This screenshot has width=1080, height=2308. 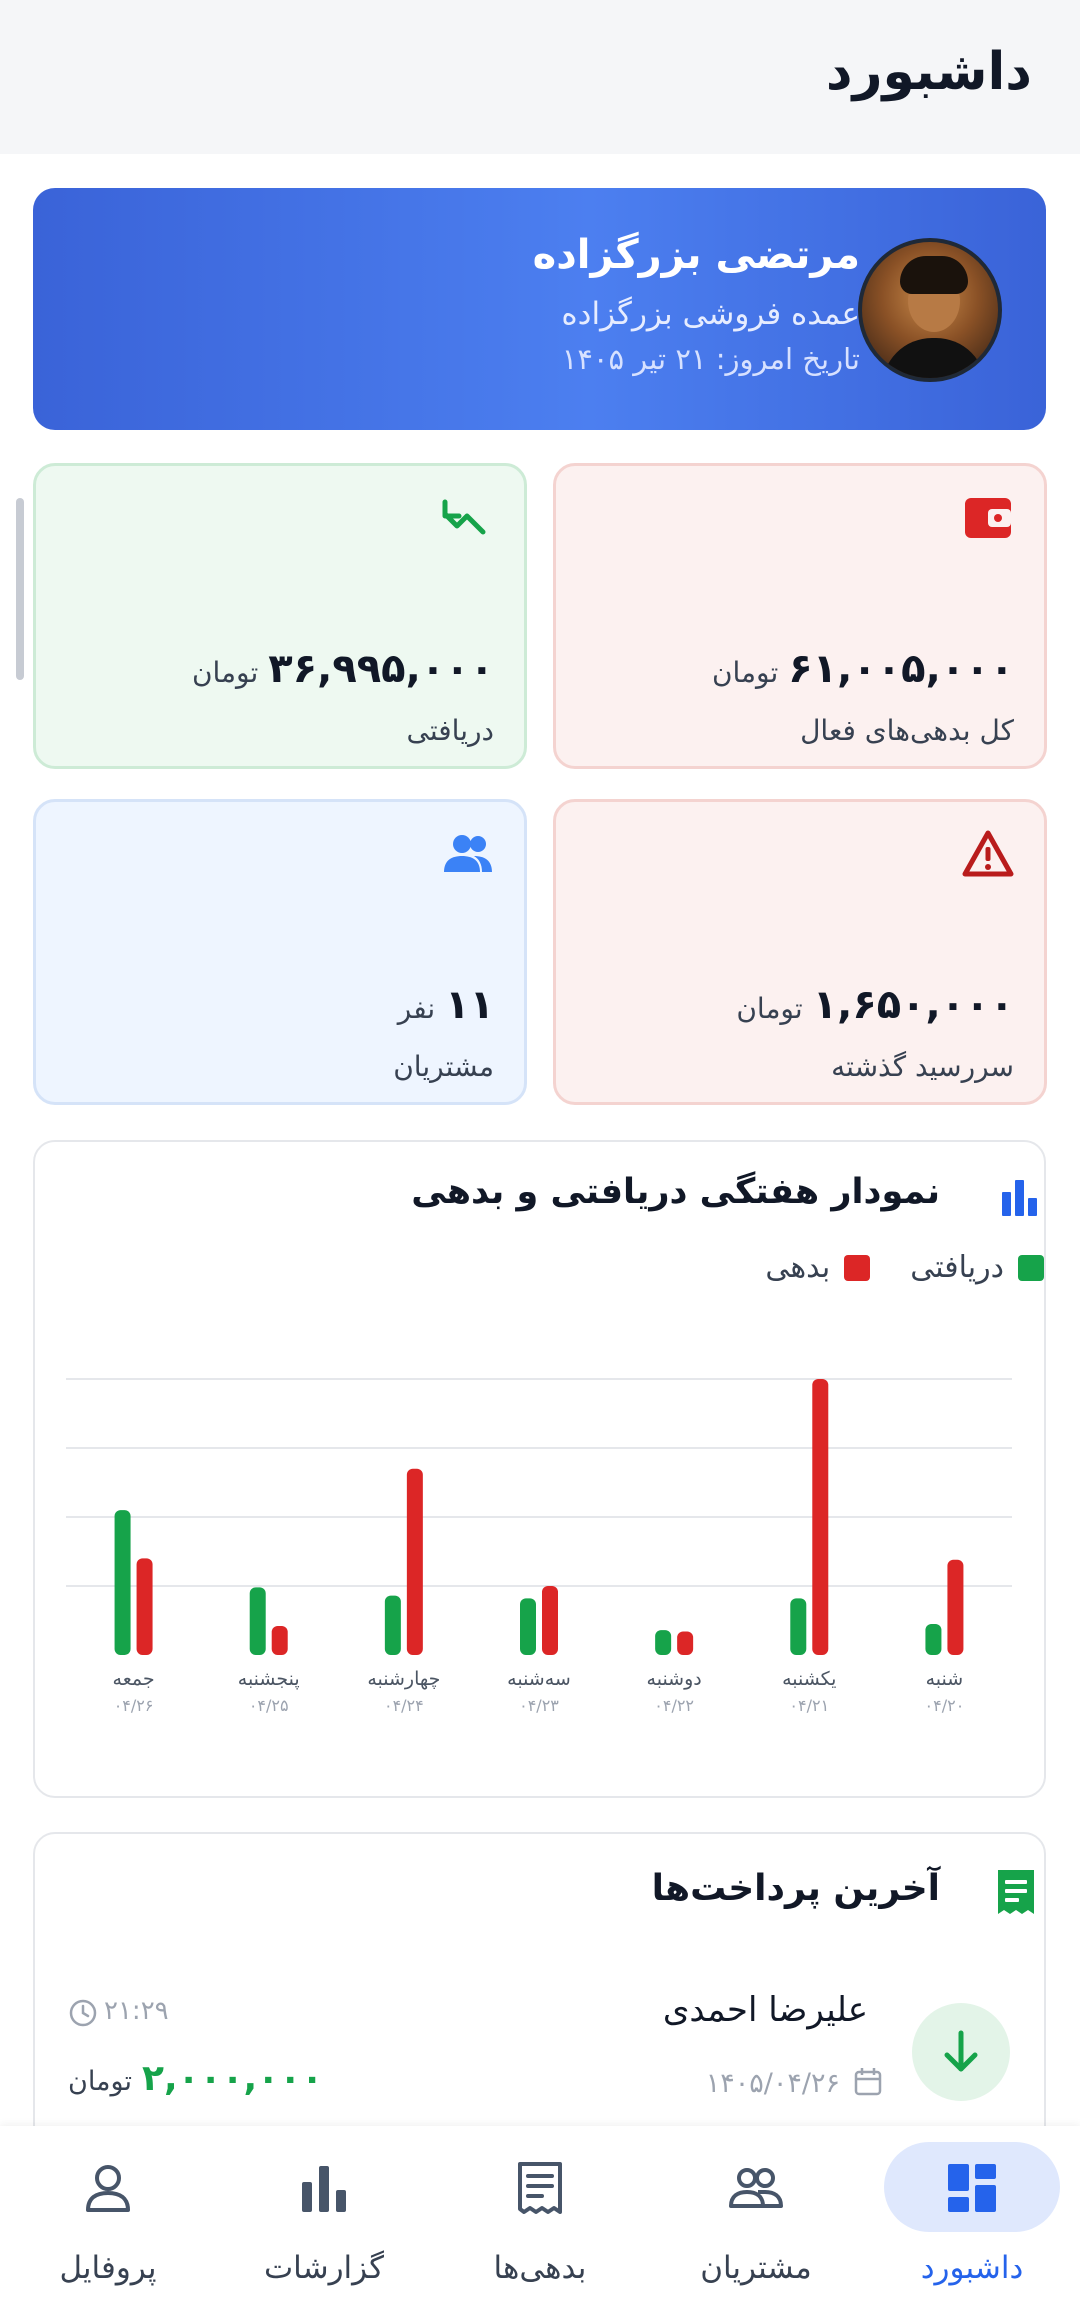 What do you see at coordinates (540, 2268) in the screenshot?
I see `nav-label: بدهی‌ها` at bounding box center [540, 2268].